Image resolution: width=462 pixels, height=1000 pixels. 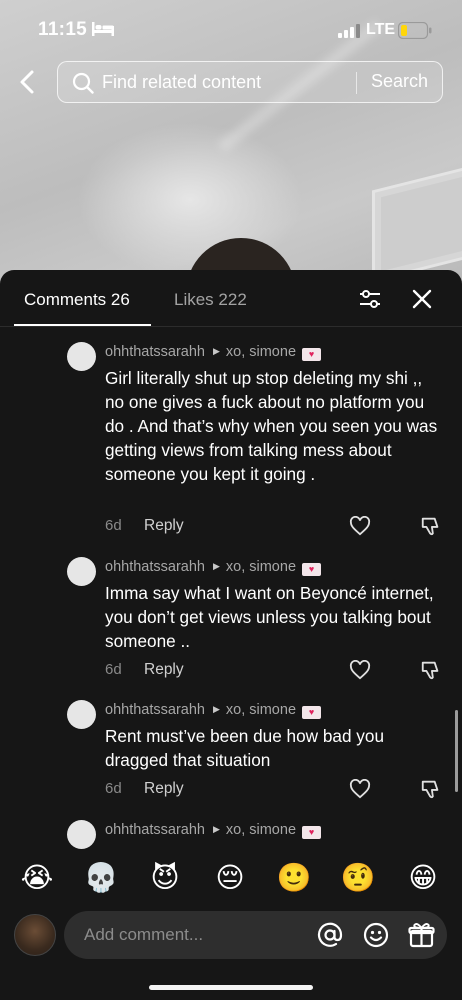 I want to click on emoji-crying: 😭, so click(x=37, y=878).